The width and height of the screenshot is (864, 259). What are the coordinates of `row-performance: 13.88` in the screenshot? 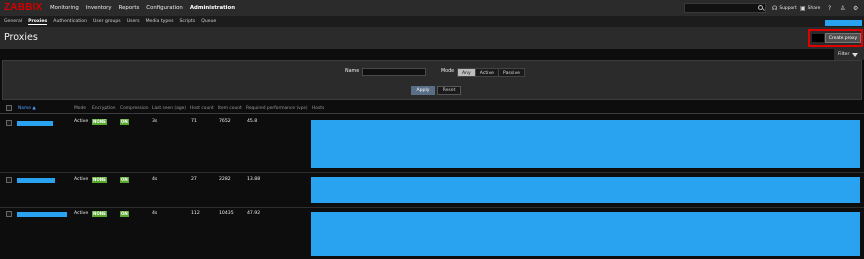 It's located at (254, 179).